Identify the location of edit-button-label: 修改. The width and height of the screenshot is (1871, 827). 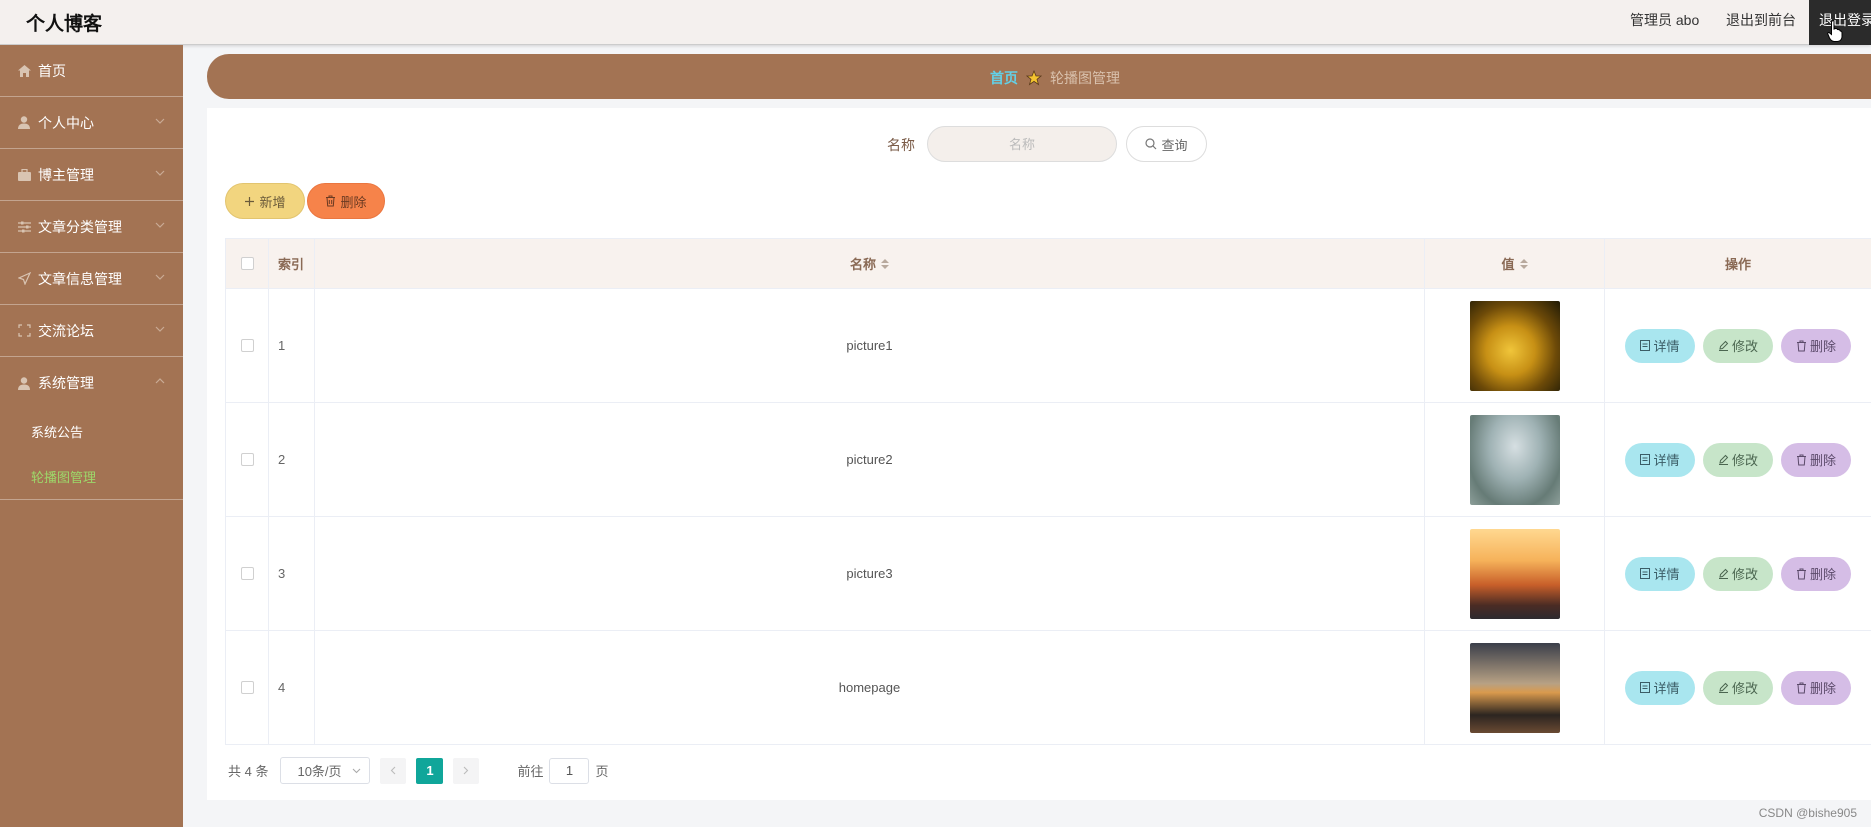
(1744, 460).